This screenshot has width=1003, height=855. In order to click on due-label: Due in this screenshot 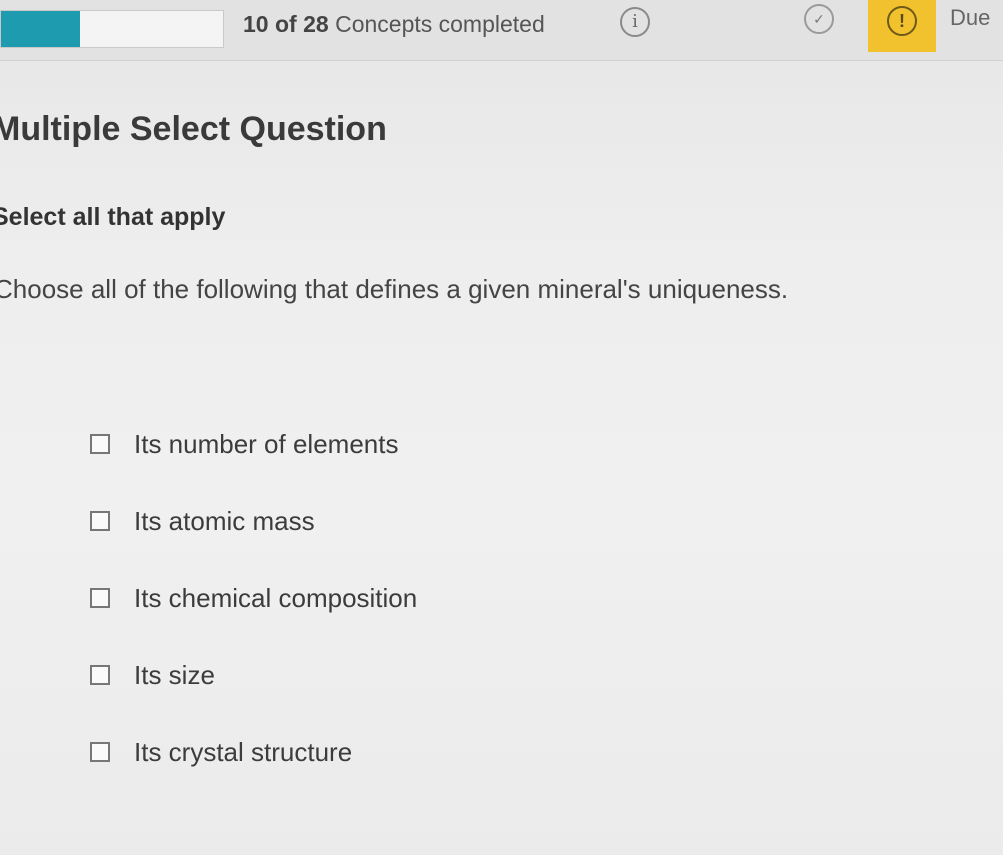, I will do `click(970, 18)`.